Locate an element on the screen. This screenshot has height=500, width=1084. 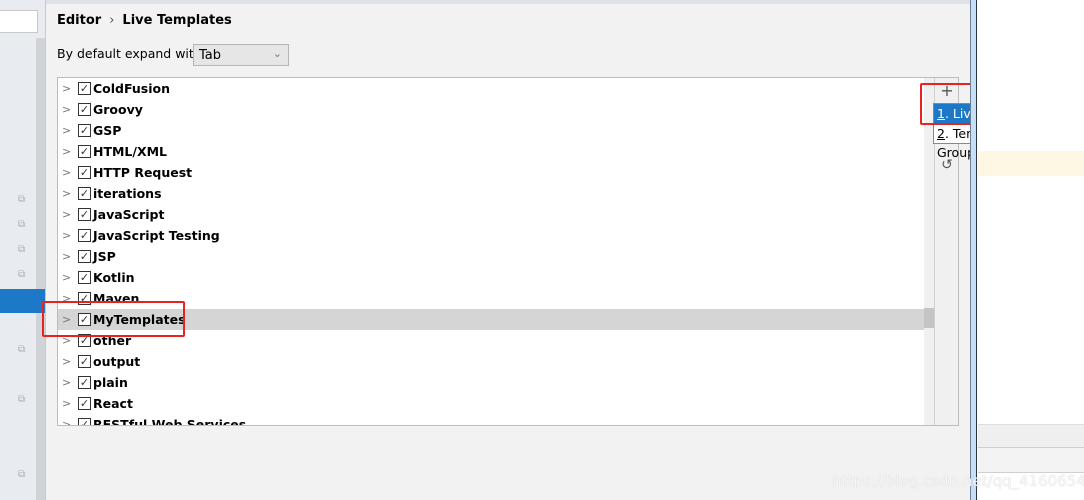
tree-row: > ✓ RESTful Web Services is located at coordinates (491, 420).